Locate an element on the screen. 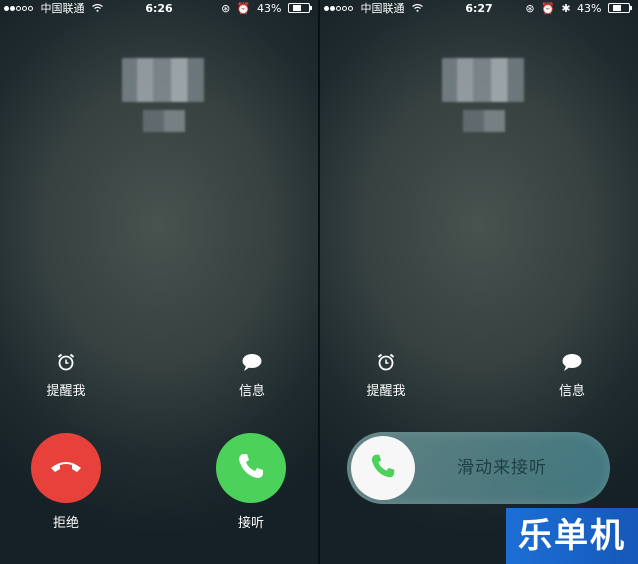 The width and height of the screenshot is (638, 564). status-indicators: ⊛ ⏰ 43% is located at coordinates (265, 9).